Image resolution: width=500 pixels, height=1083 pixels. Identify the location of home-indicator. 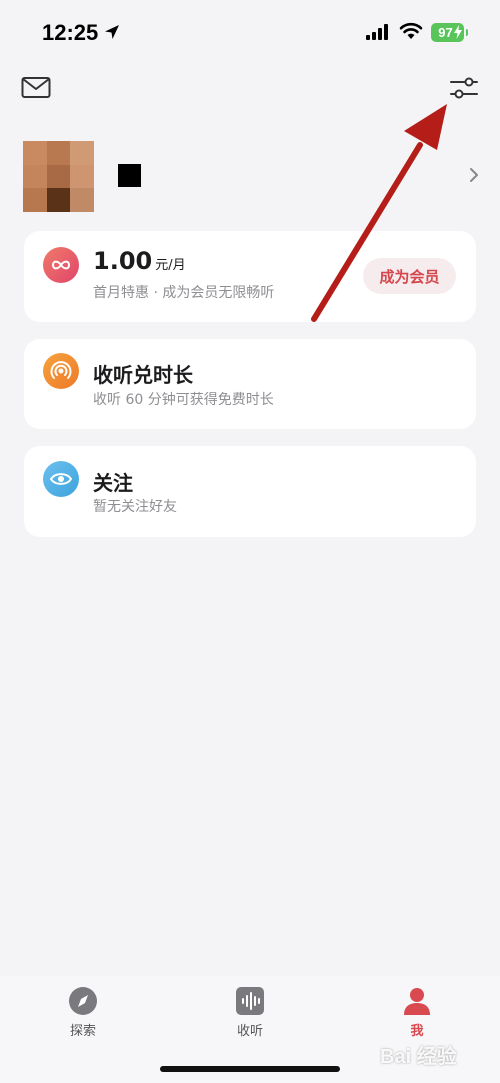
(250, 1069).